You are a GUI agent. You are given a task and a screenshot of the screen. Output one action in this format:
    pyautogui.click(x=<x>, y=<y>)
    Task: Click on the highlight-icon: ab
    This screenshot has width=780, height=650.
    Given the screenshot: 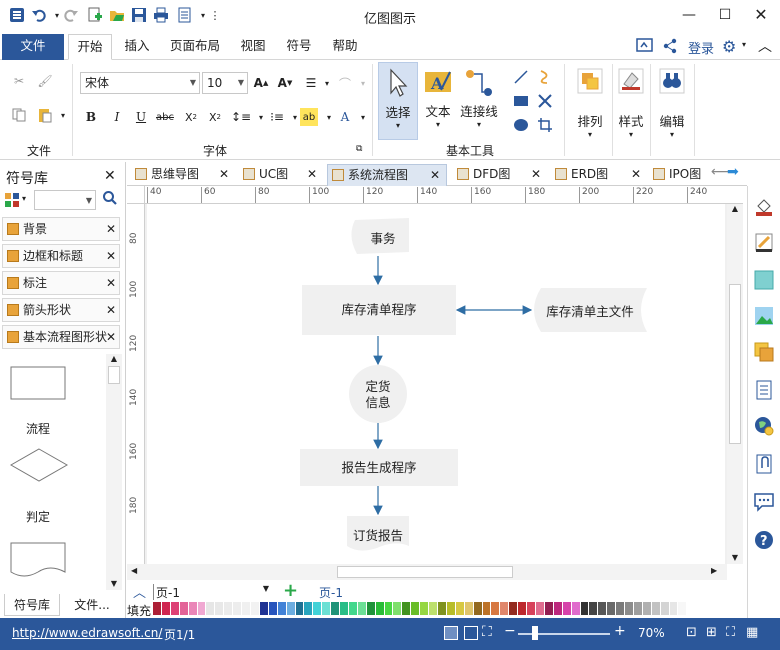 What is the action you would take?
    pyautogui.click(x=309, y=117)
    